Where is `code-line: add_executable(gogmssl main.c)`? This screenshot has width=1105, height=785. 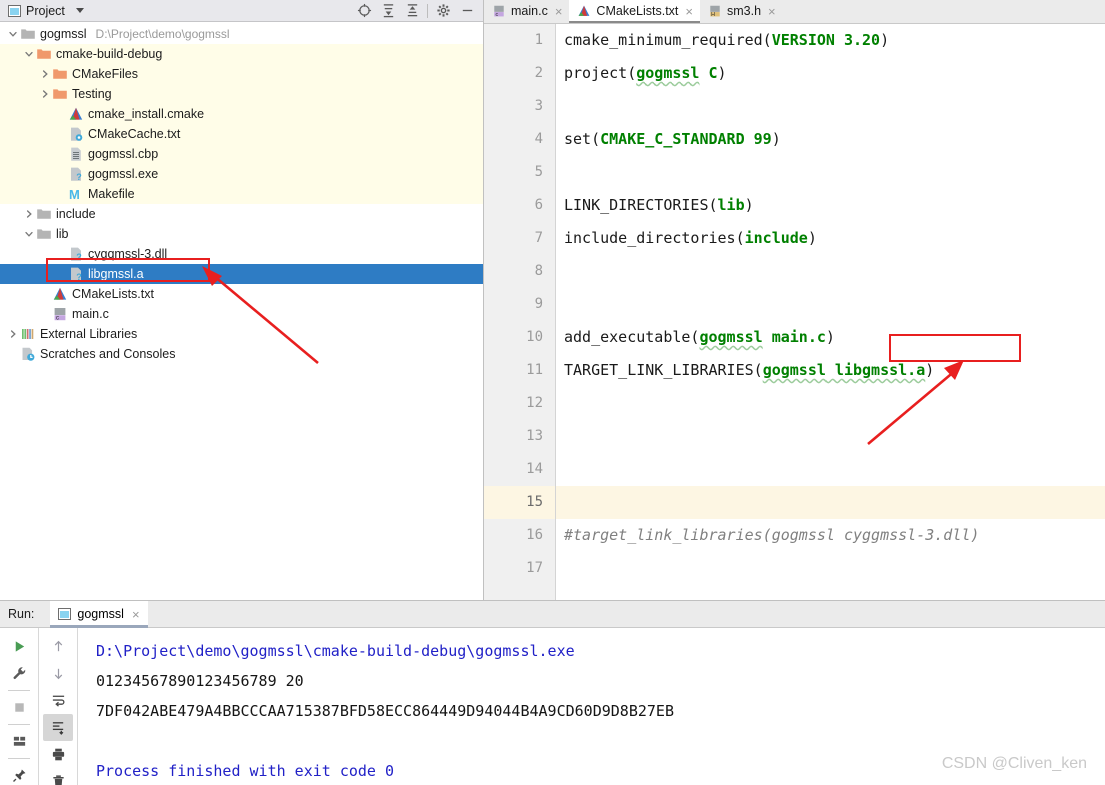 code-line: add_executable(gogmssl main.c) is located at coordinates (830, 337).